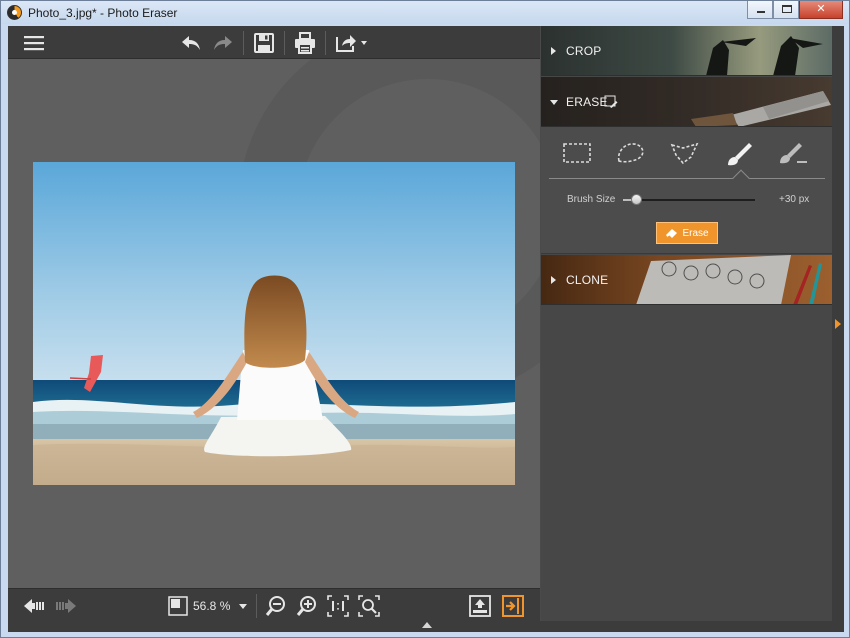  Describe the element at coordinates (695, 233) in the screenshot. I see `erase-button-label: Erase` at that location.